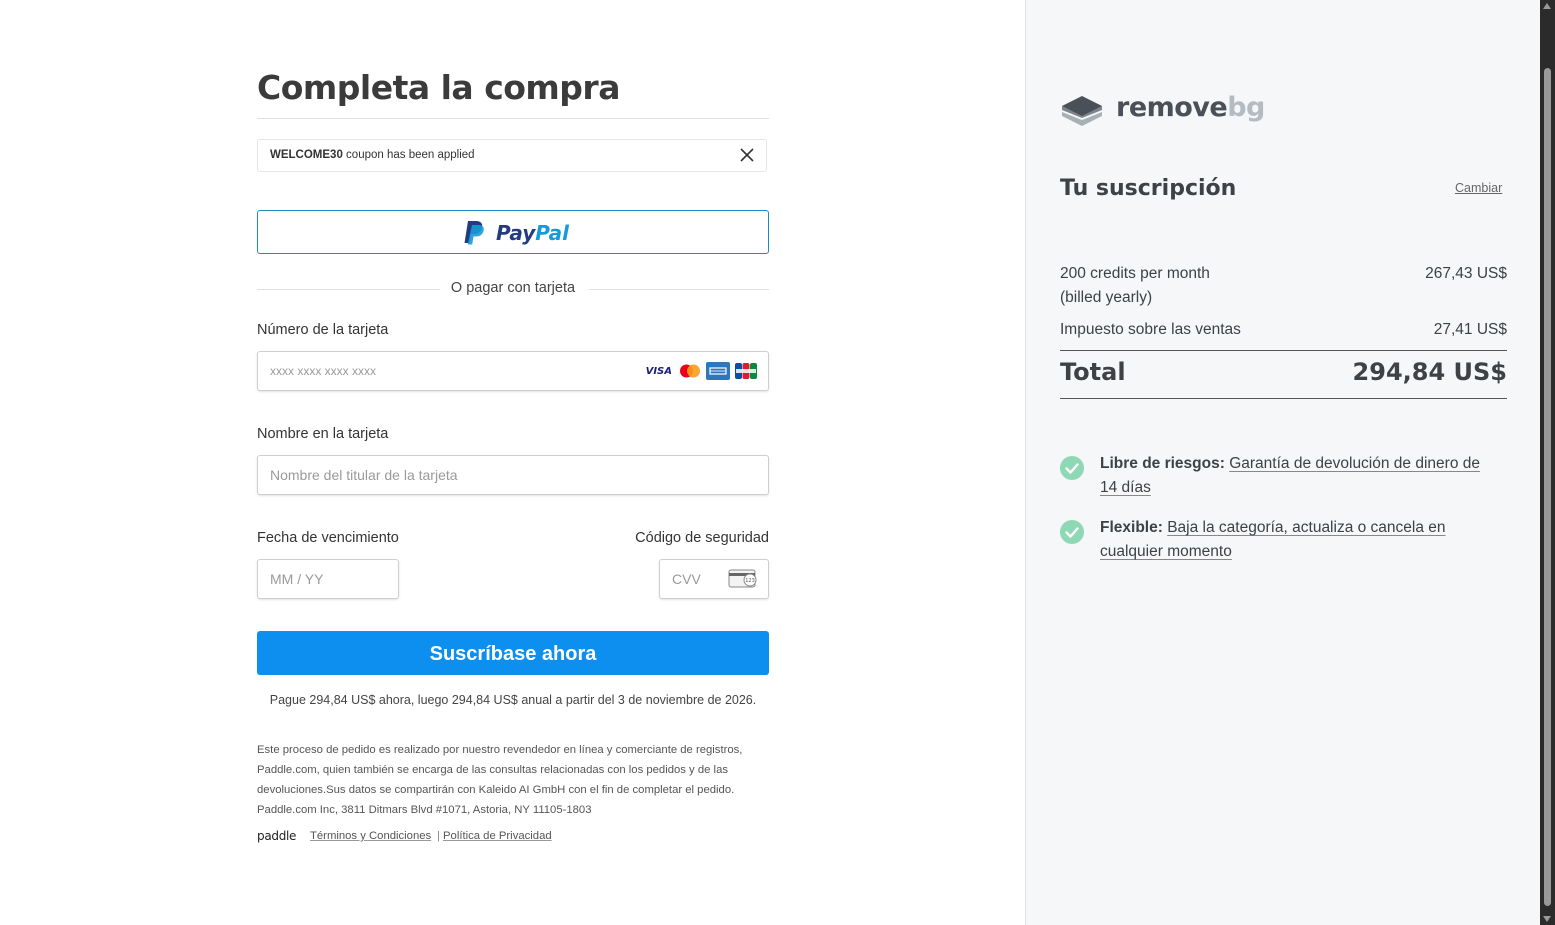 The height and width of the screenshot is (925, 1555). I want to click on brand-wordmark: removebg, so click(1190, 107).